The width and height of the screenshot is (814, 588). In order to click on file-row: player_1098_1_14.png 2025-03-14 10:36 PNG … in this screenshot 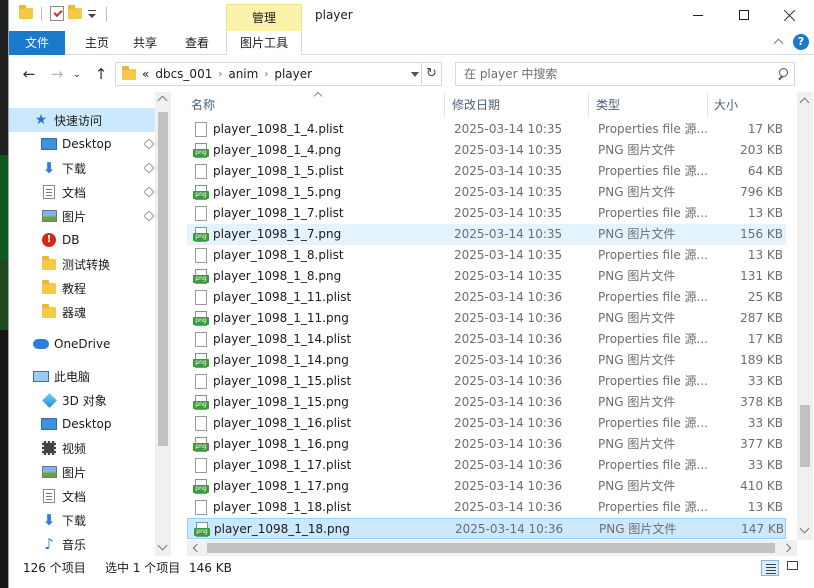, I will do `click(486, 360)`.